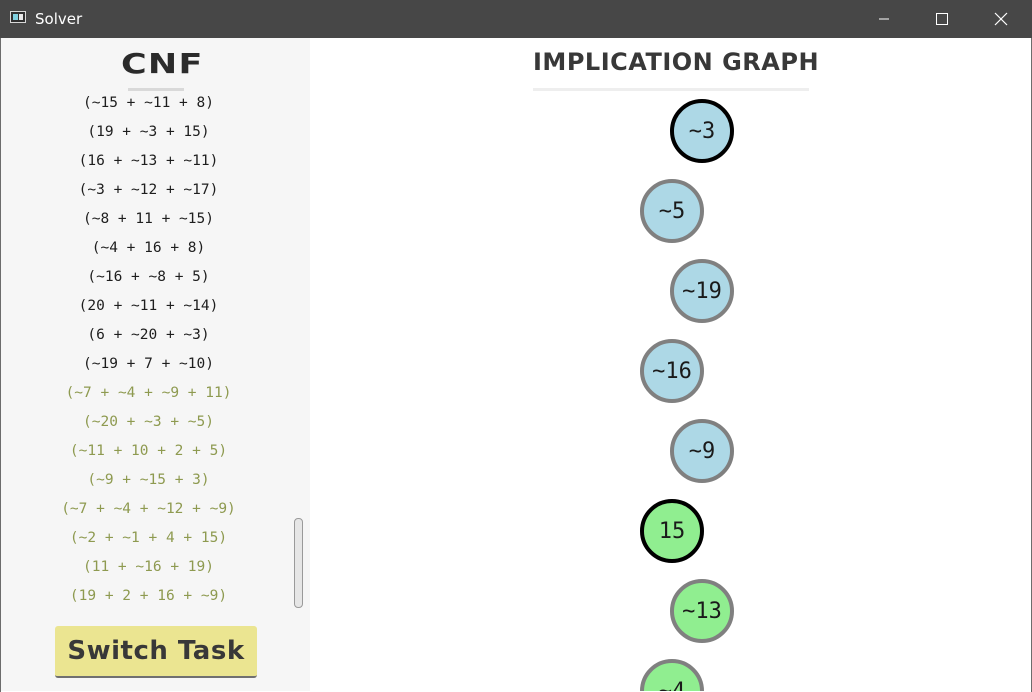 The width and height of the screenshot is (1032, 692). I want to click on graph-title: IMPLICATION GRAPH, so click(676, 62).